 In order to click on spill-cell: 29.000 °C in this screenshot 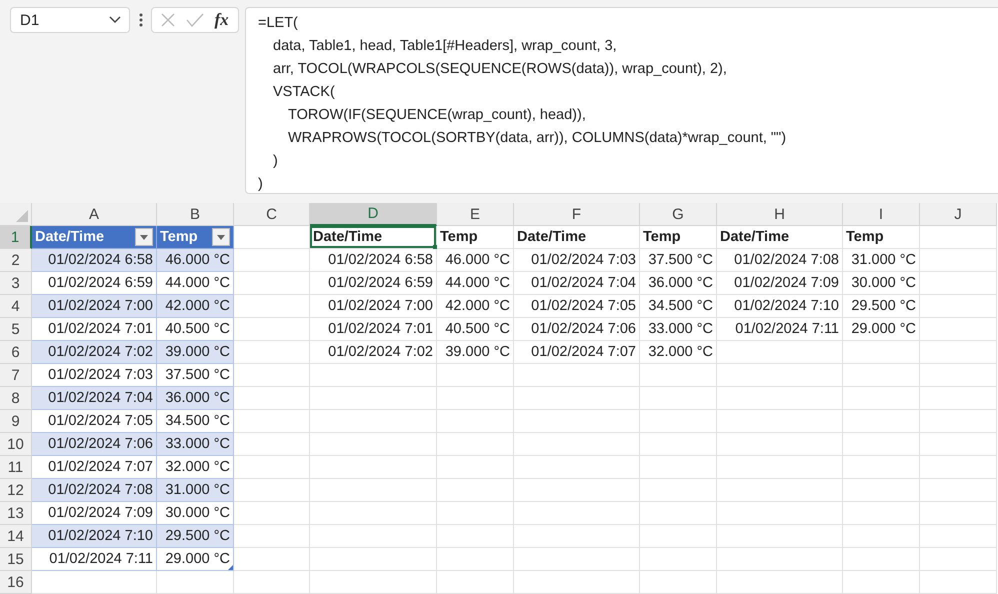, I will do `click(881, 329)`.